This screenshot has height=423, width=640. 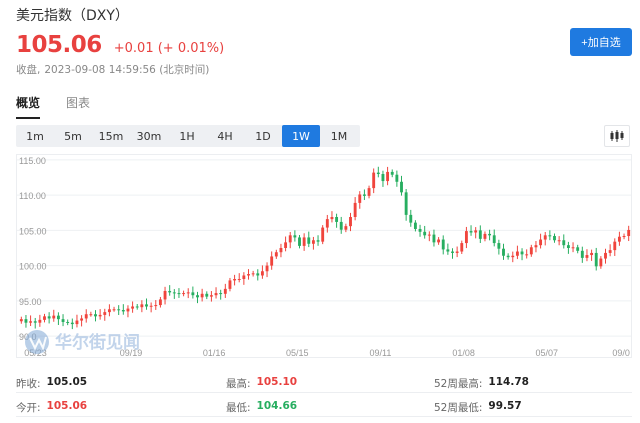 I want to click on tab-overview: 概览, so click(x=28, y=106).